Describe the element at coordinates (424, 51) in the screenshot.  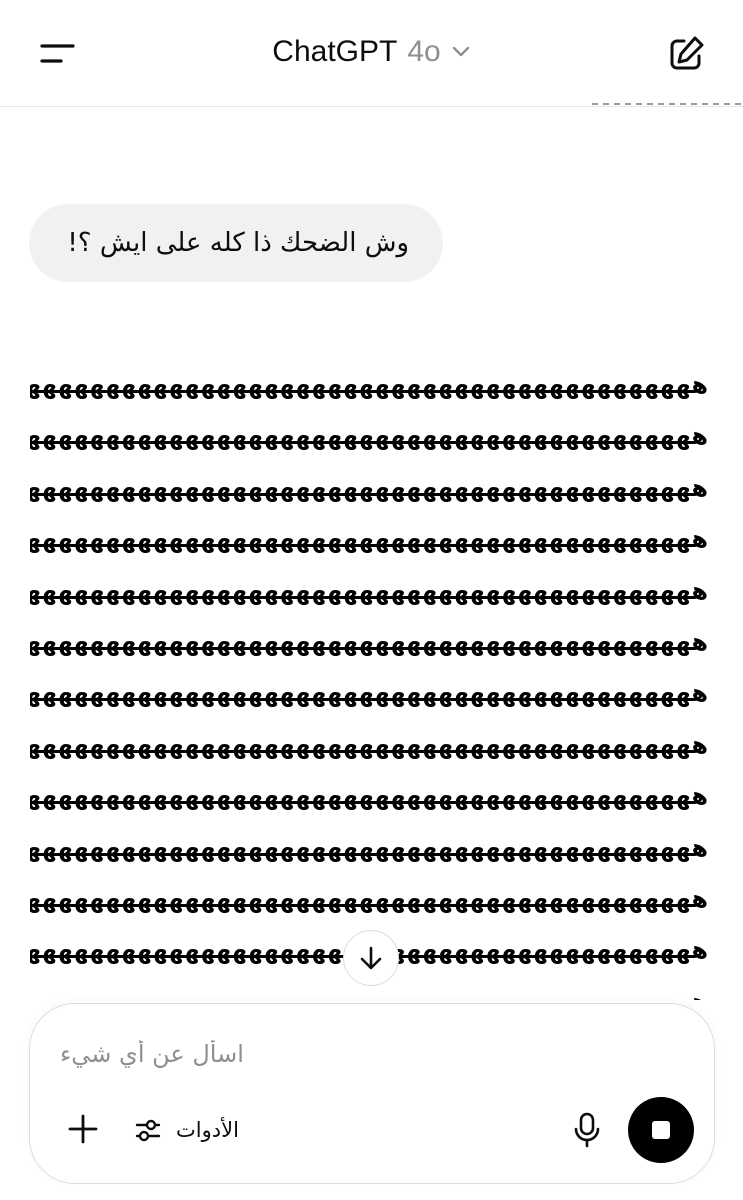
I see `model-name: 4o` at that location.